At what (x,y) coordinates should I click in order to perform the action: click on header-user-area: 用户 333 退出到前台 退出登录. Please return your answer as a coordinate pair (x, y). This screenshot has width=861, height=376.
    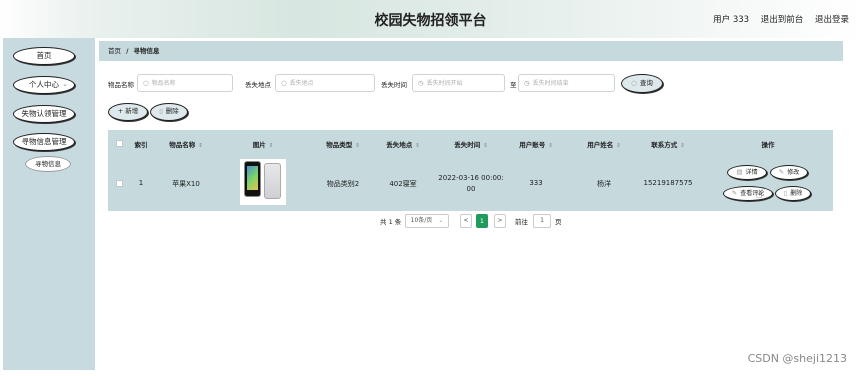
    Looking at the image, I should click on (776, 19).